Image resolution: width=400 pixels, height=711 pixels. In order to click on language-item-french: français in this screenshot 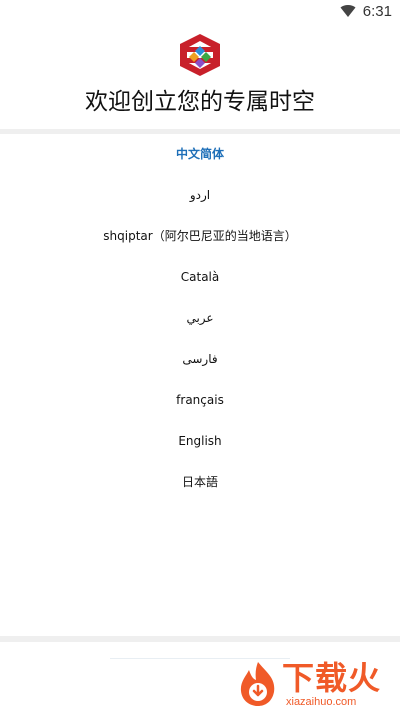, I will do `click(200, 400)`.